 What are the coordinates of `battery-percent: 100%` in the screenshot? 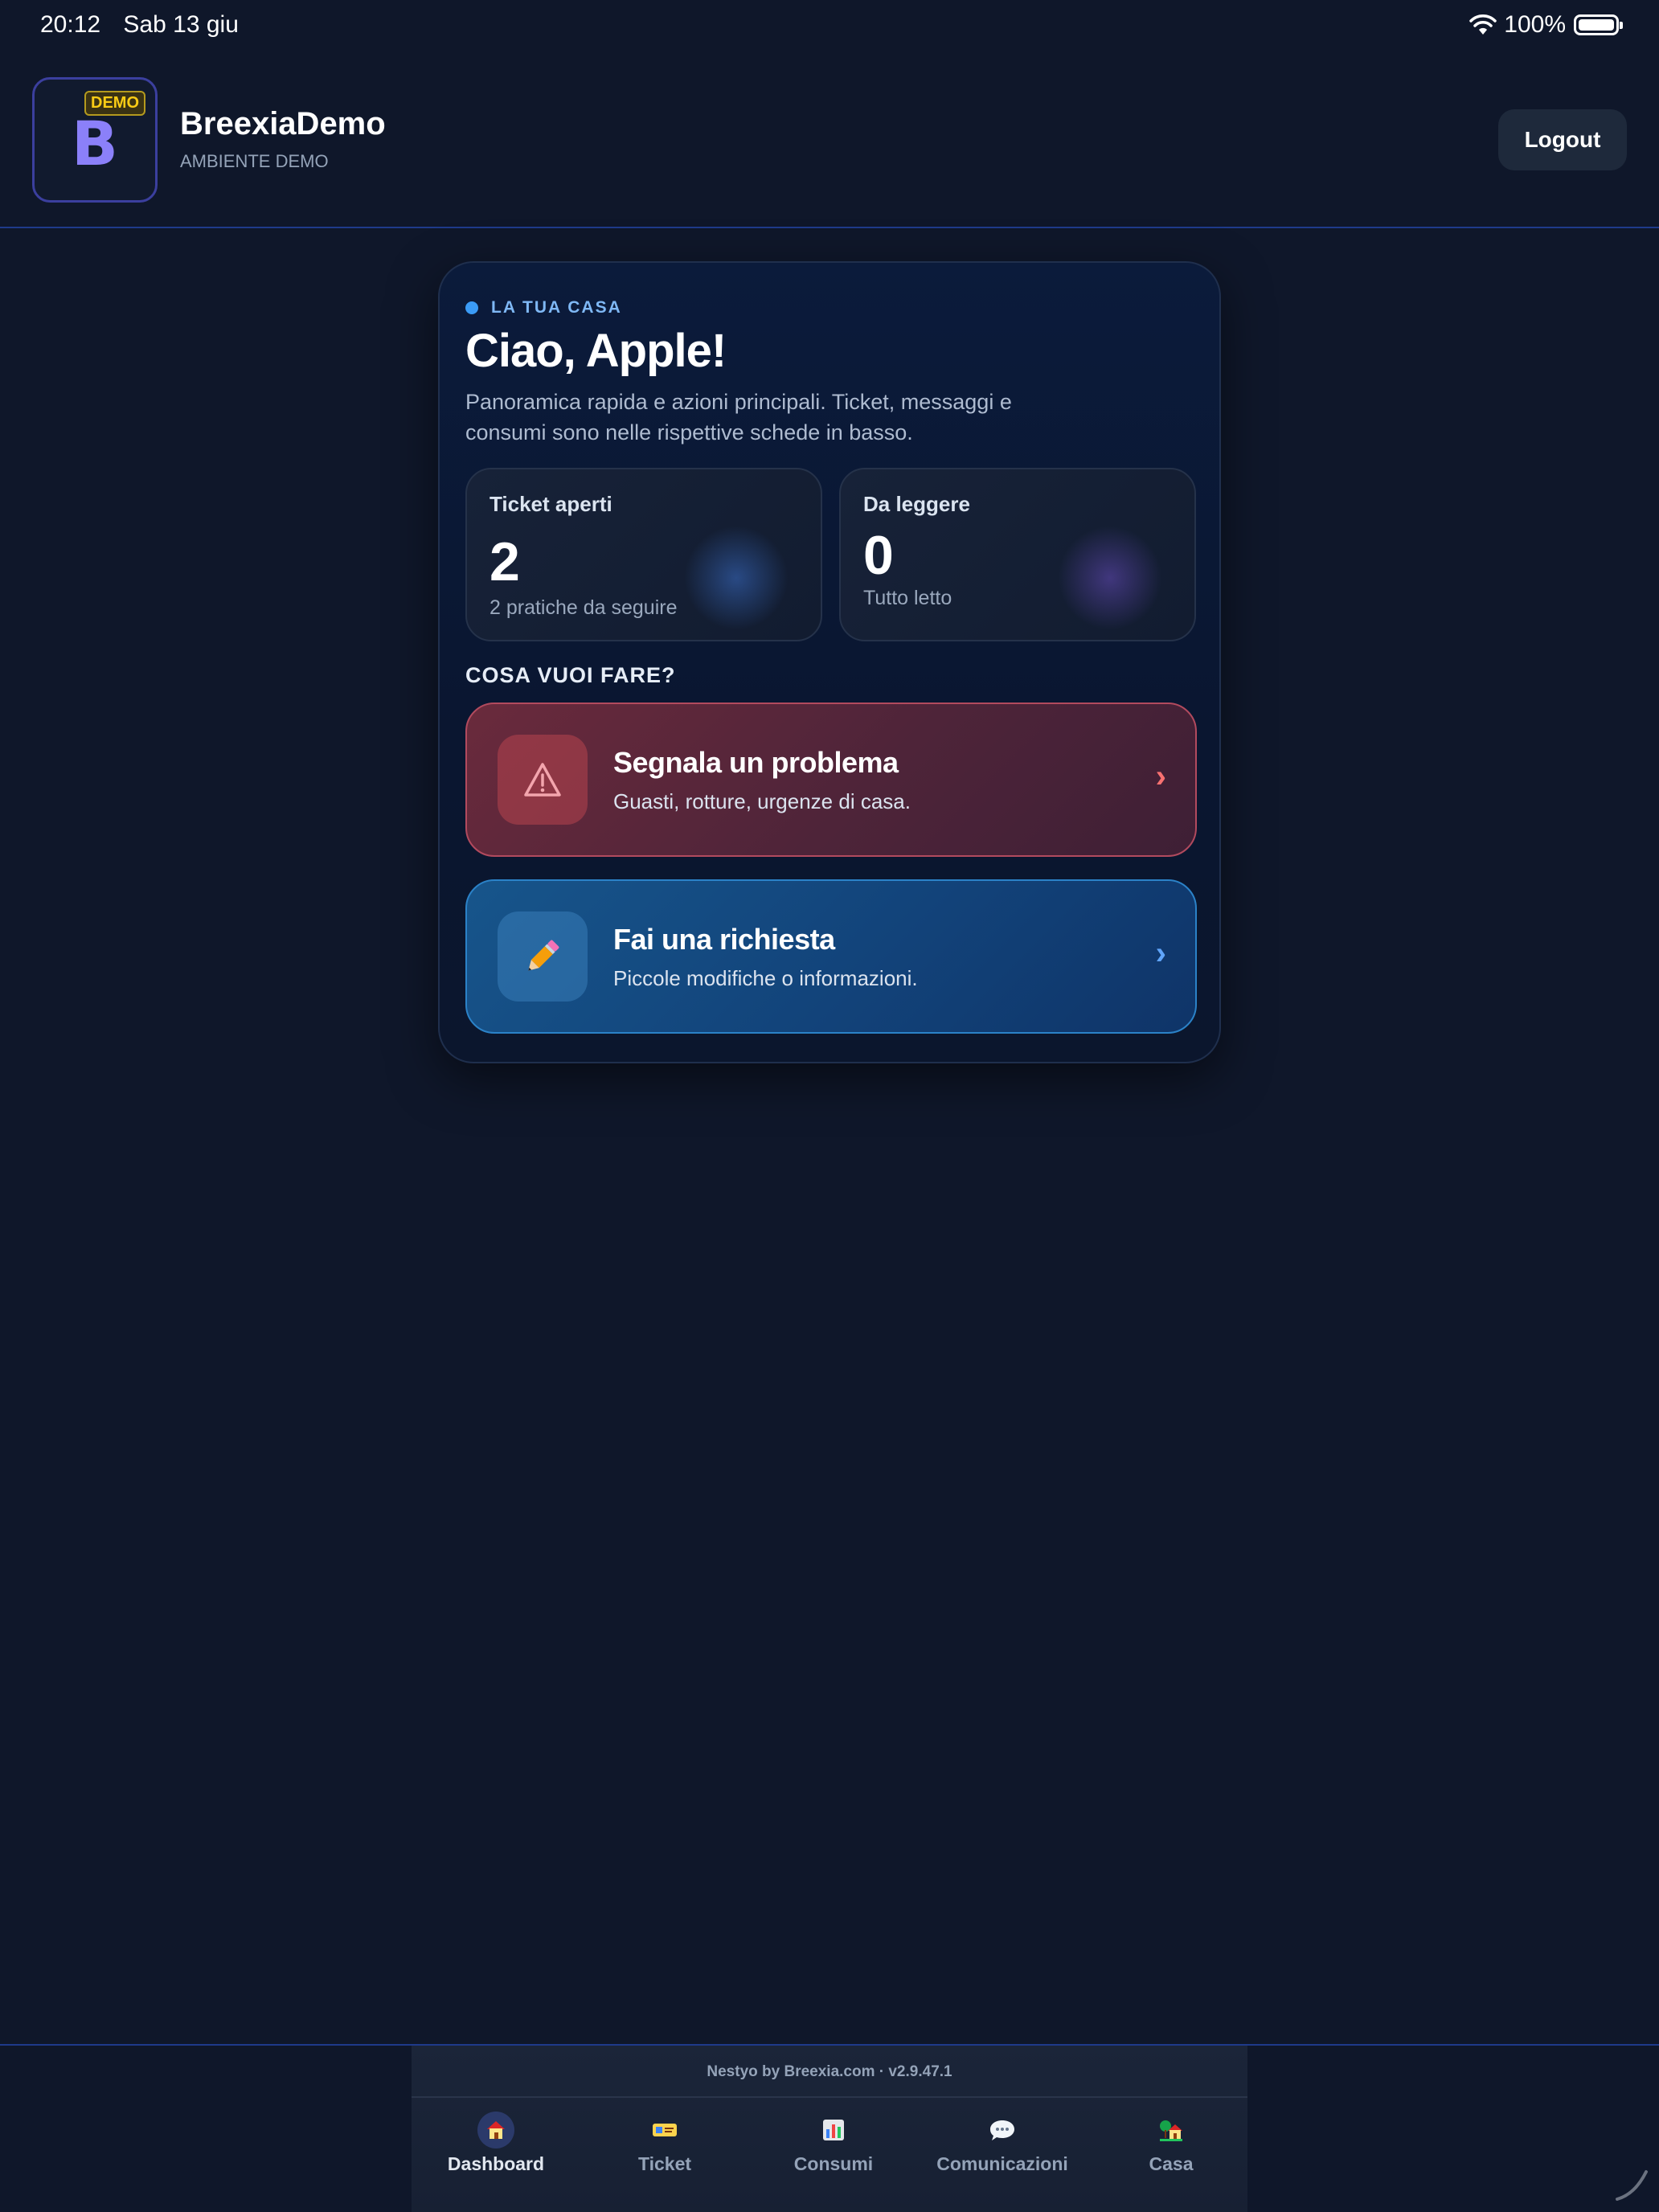 It's located at (1535, 24).